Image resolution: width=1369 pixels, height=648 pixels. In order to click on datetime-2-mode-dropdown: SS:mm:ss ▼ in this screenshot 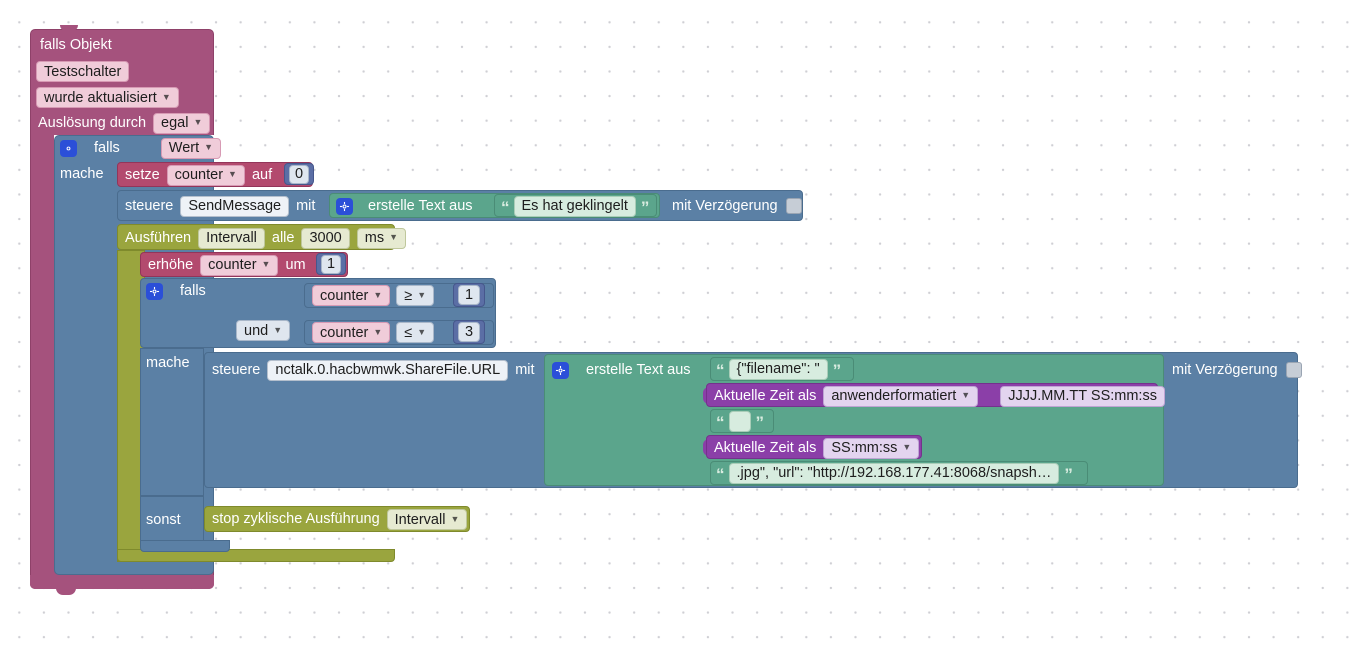, I will do `click(871, 448)`.